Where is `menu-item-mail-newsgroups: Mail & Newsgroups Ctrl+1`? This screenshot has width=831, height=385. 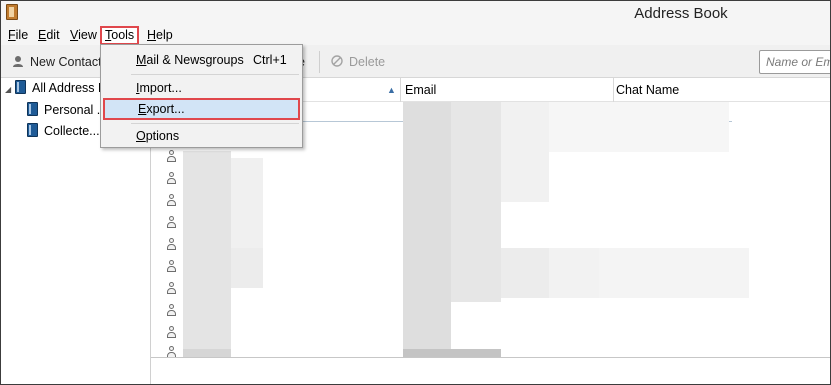 menu-item-mail-newsgroups: Mail & Newsgroups Ctrl+1 is located at coordinates (201, 60).